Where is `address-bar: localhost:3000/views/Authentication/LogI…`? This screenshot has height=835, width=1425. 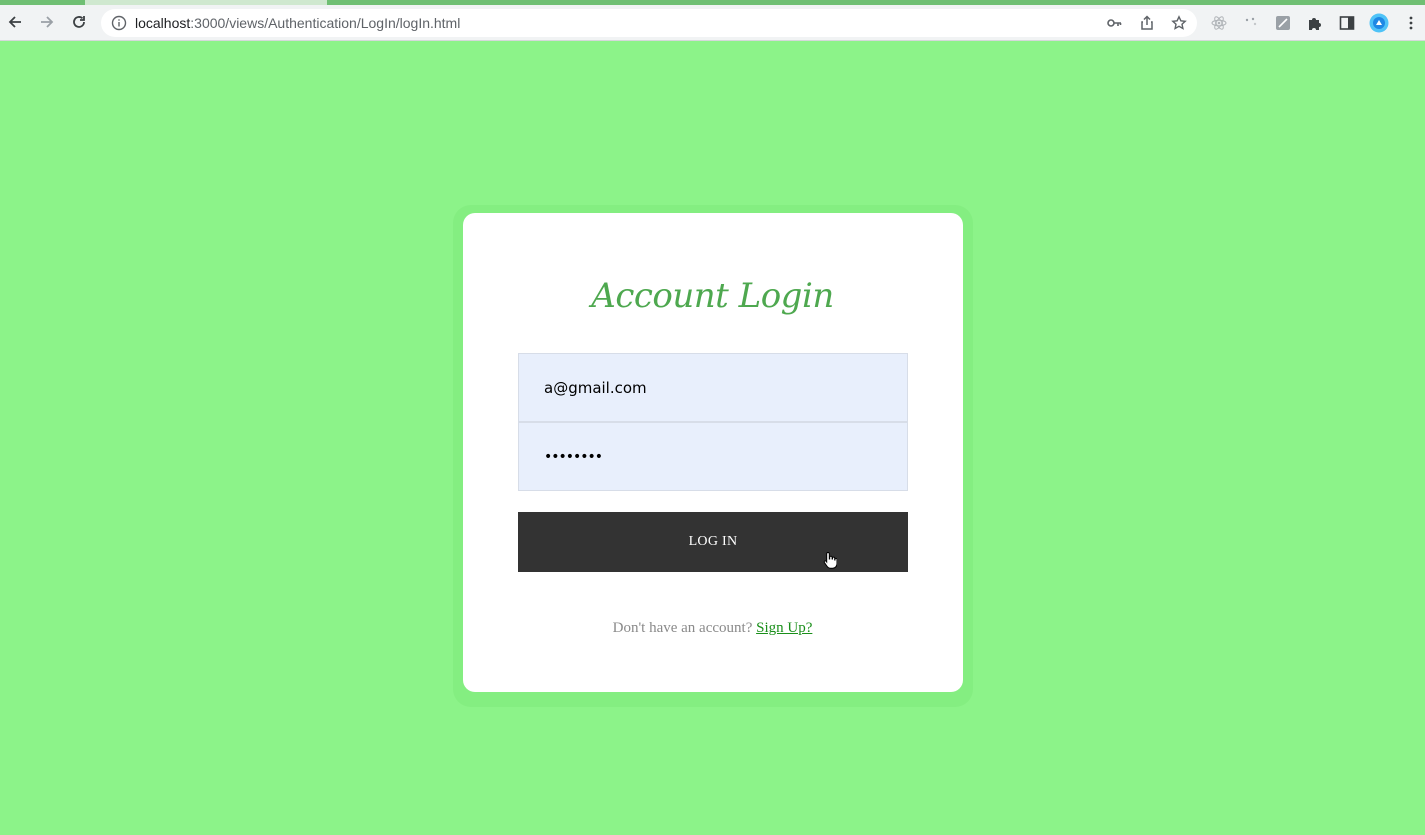 address-bar: localhost:3000/views/Authentication/LogI… is located at coordinates (649, 23).